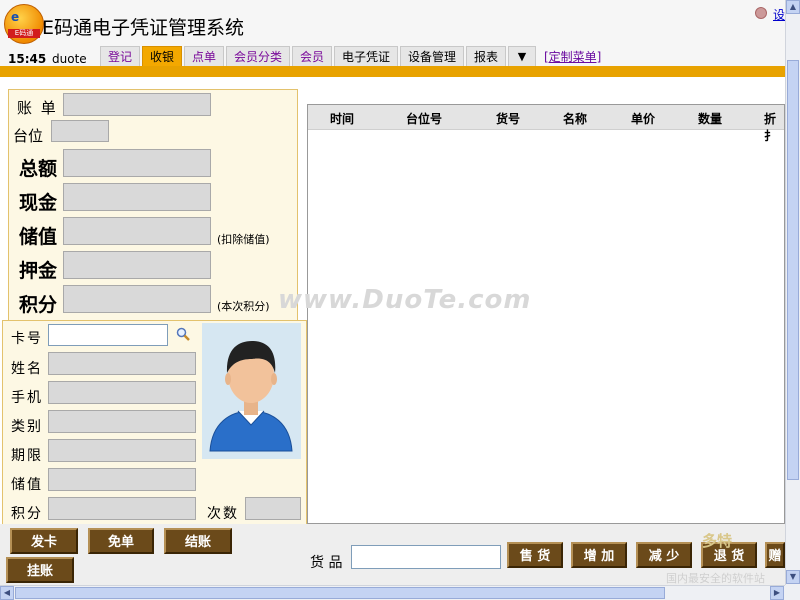  I want to click on phone-label: 手机, so click(27, 398).